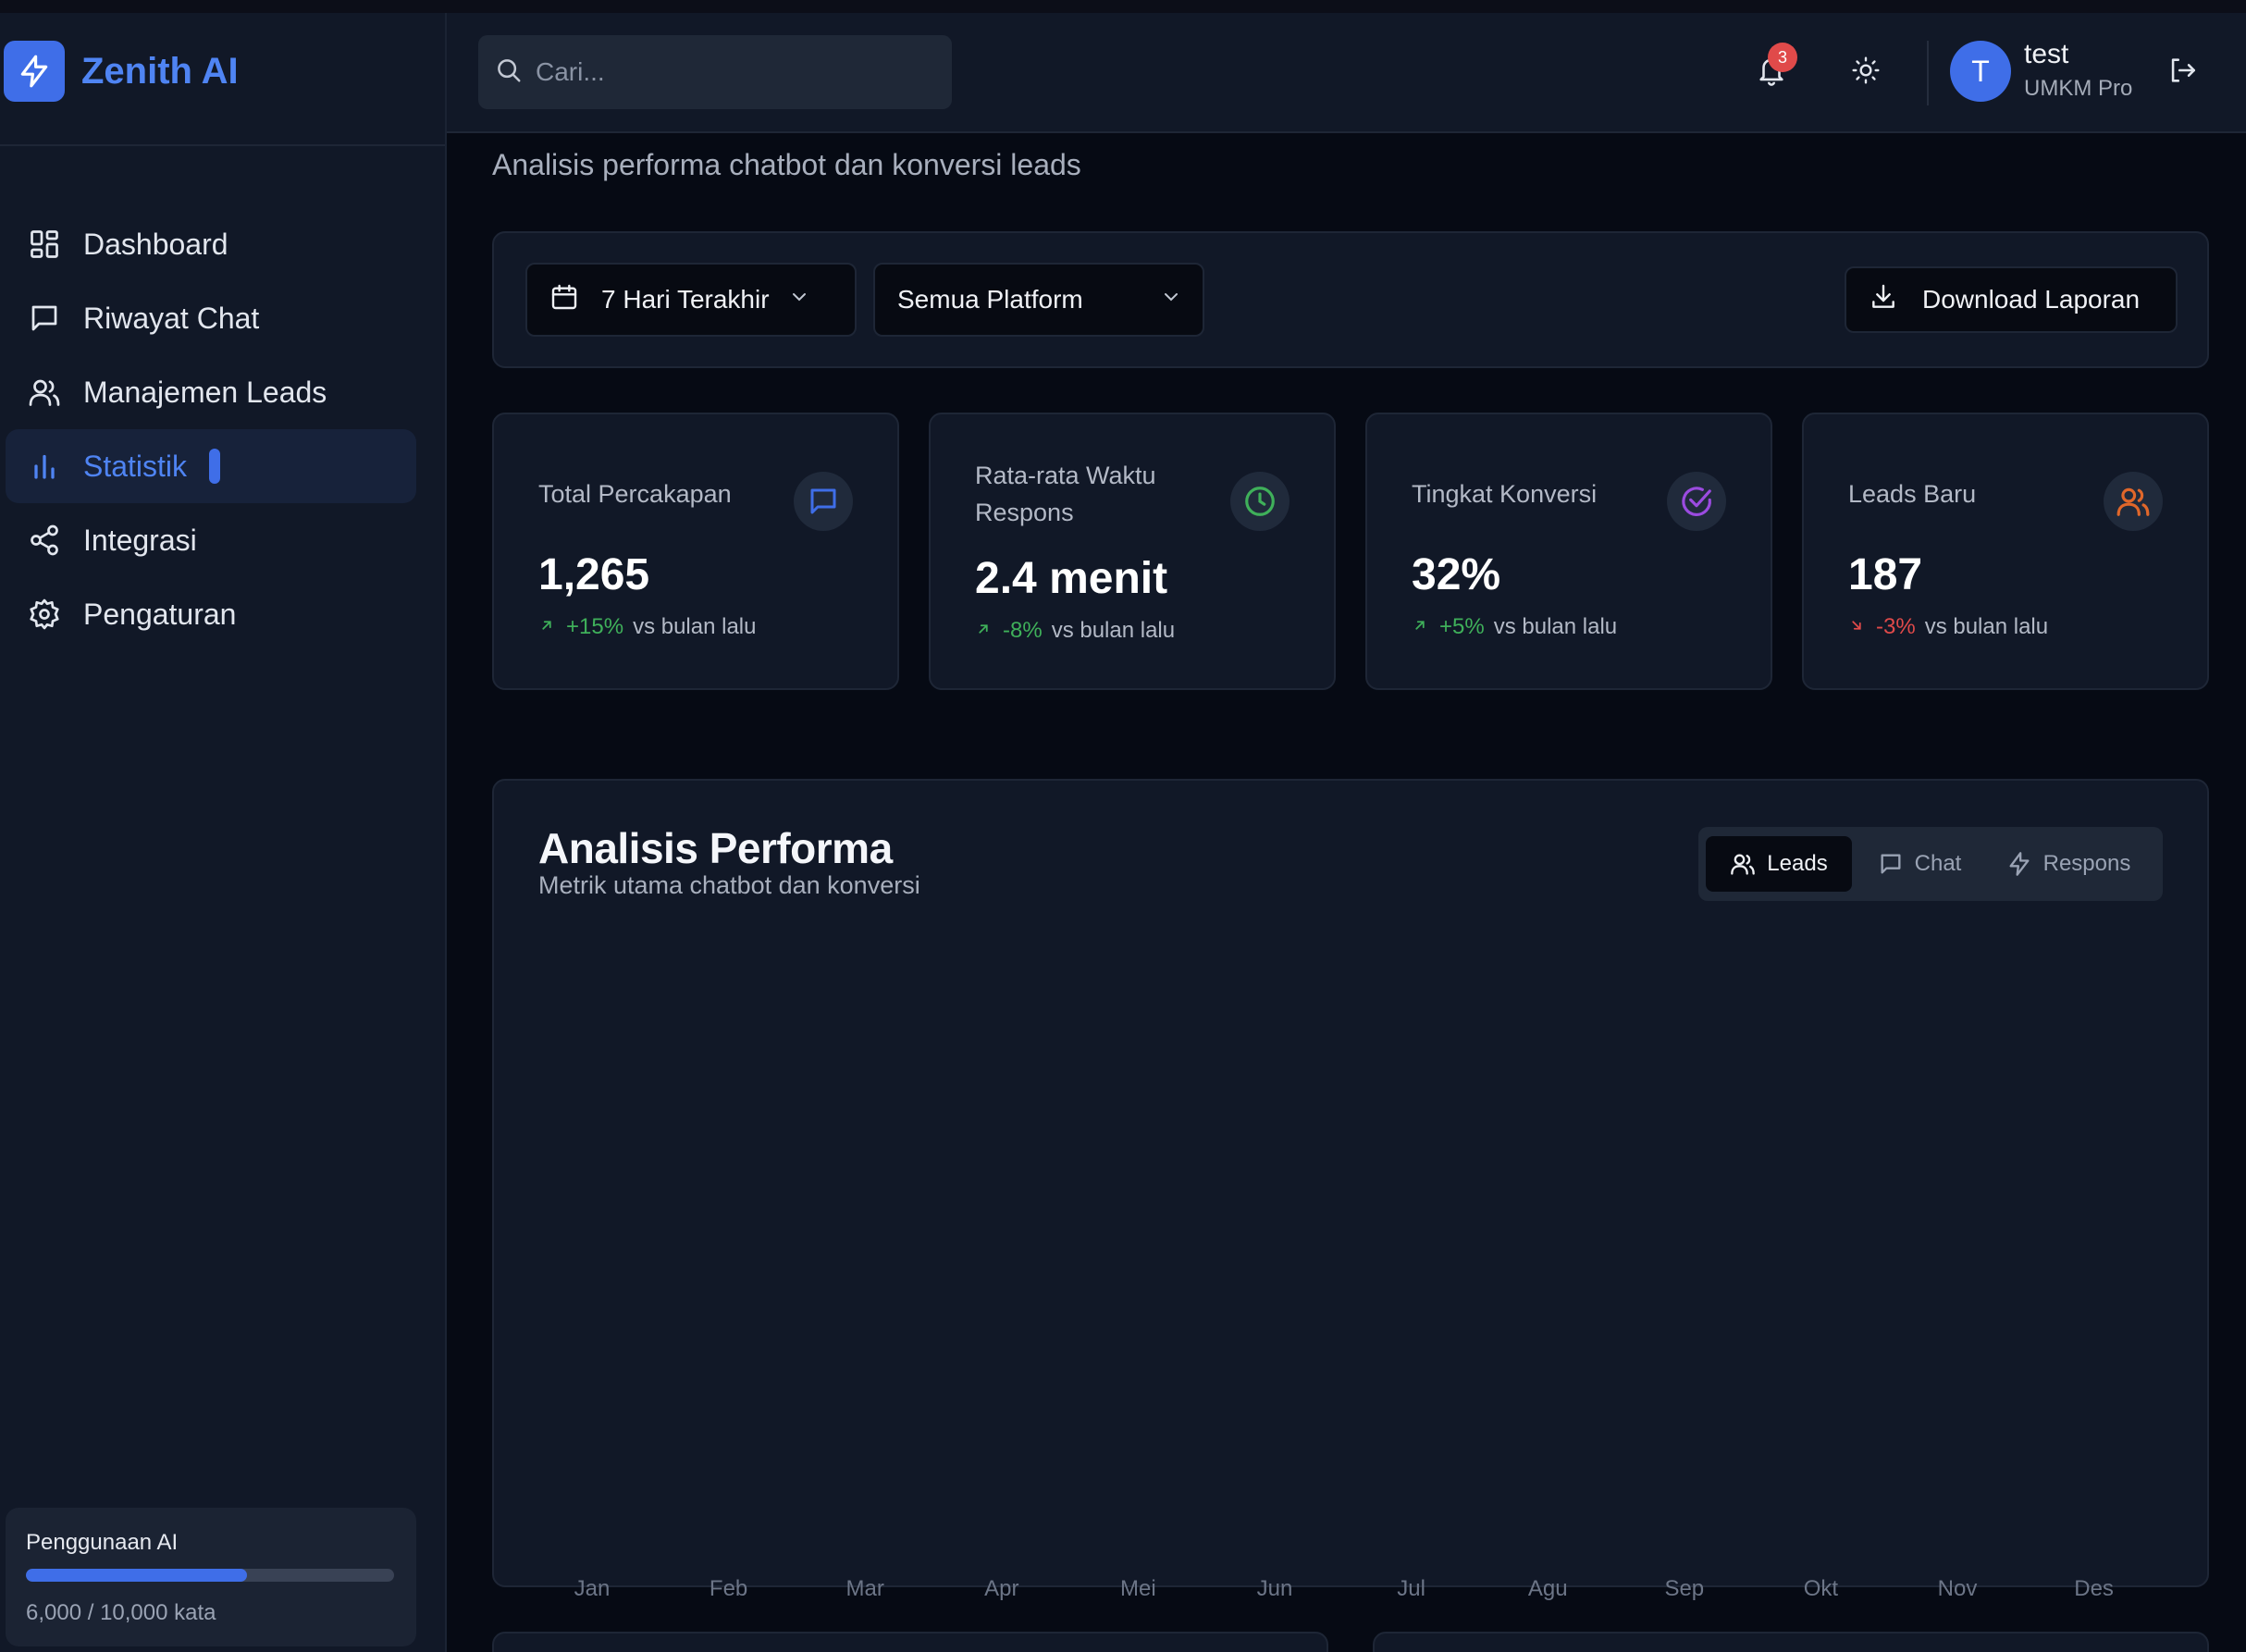 This screenshot has width=2246, height=1652. I want to click on notifications-button: 3, so click(1771, 71).